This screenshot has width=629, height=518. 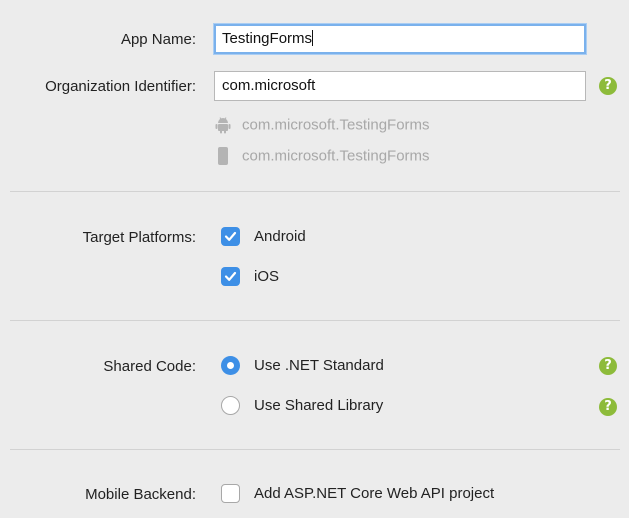 What do you see at coordinates (280, 236) in the screenshot?
I see `android-option-label: Android` at bounding box center [280, 236].